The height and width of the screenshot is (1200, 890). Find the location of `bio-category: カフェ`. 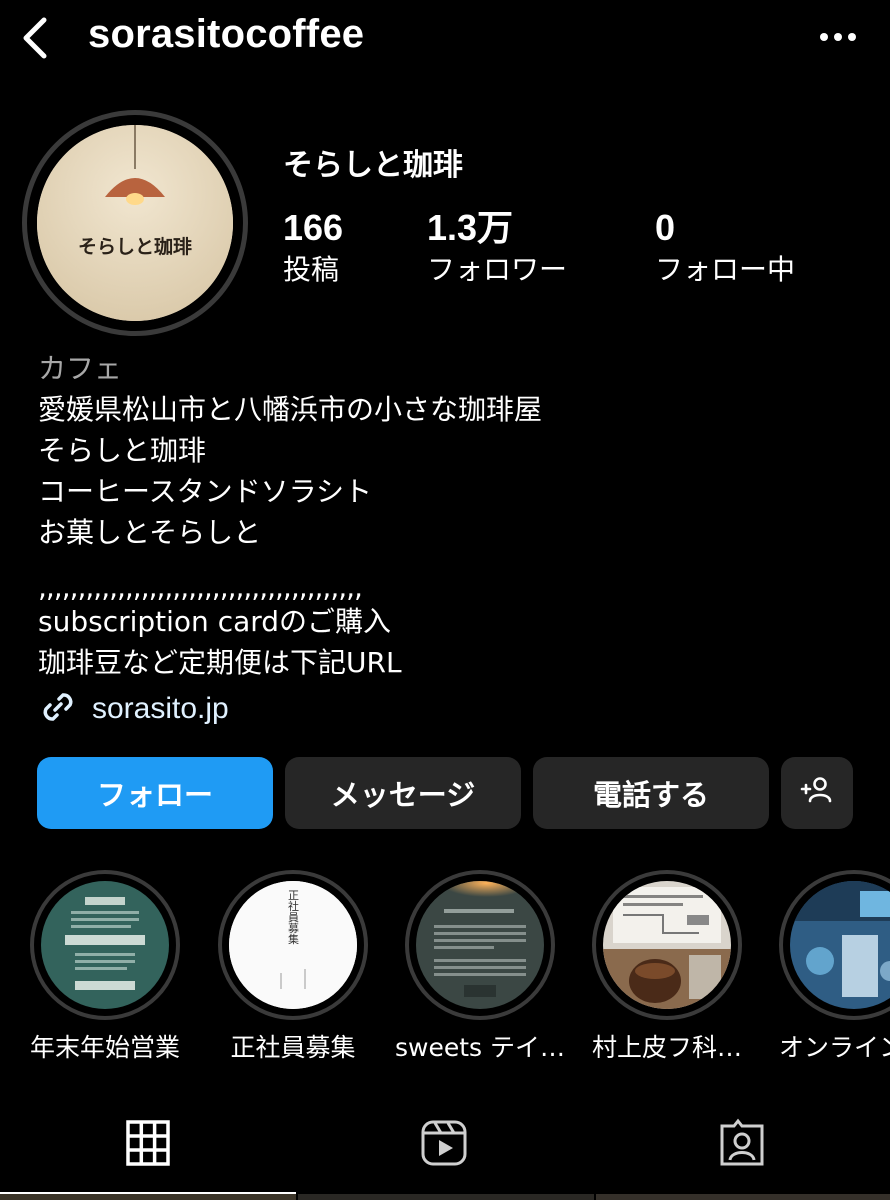

bio-category: カフェ is located at coordinates (80, 368).